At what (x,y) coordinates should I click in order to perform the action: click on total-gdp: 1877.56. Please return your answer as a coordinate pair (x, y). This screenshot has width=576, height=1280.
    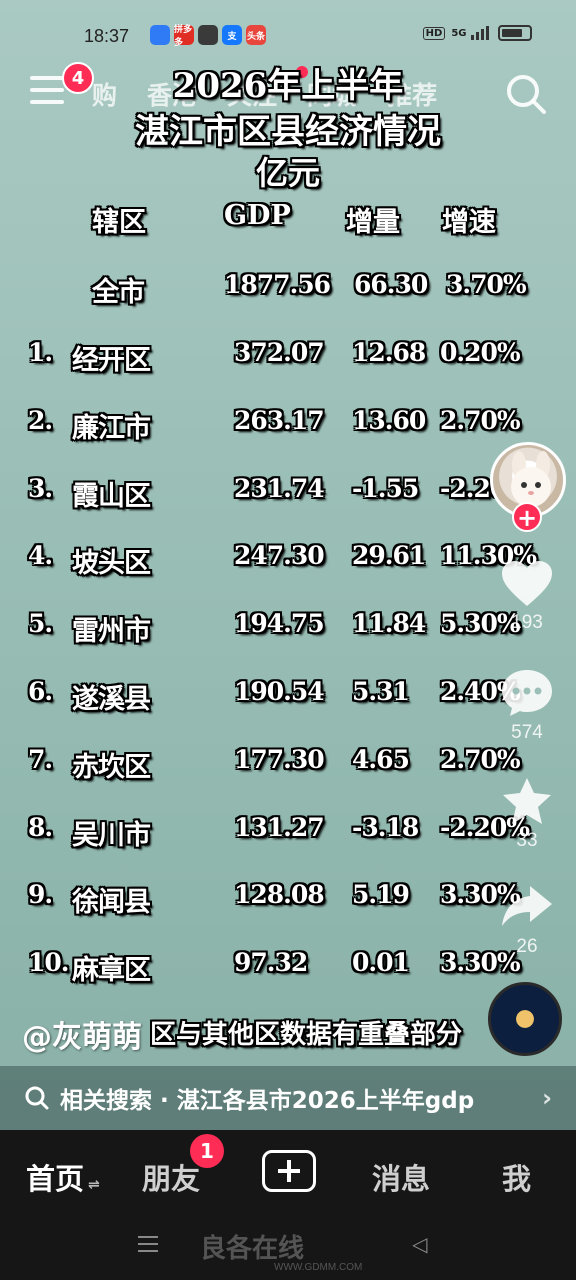
    Looking at the image, I should click on (277, 284).